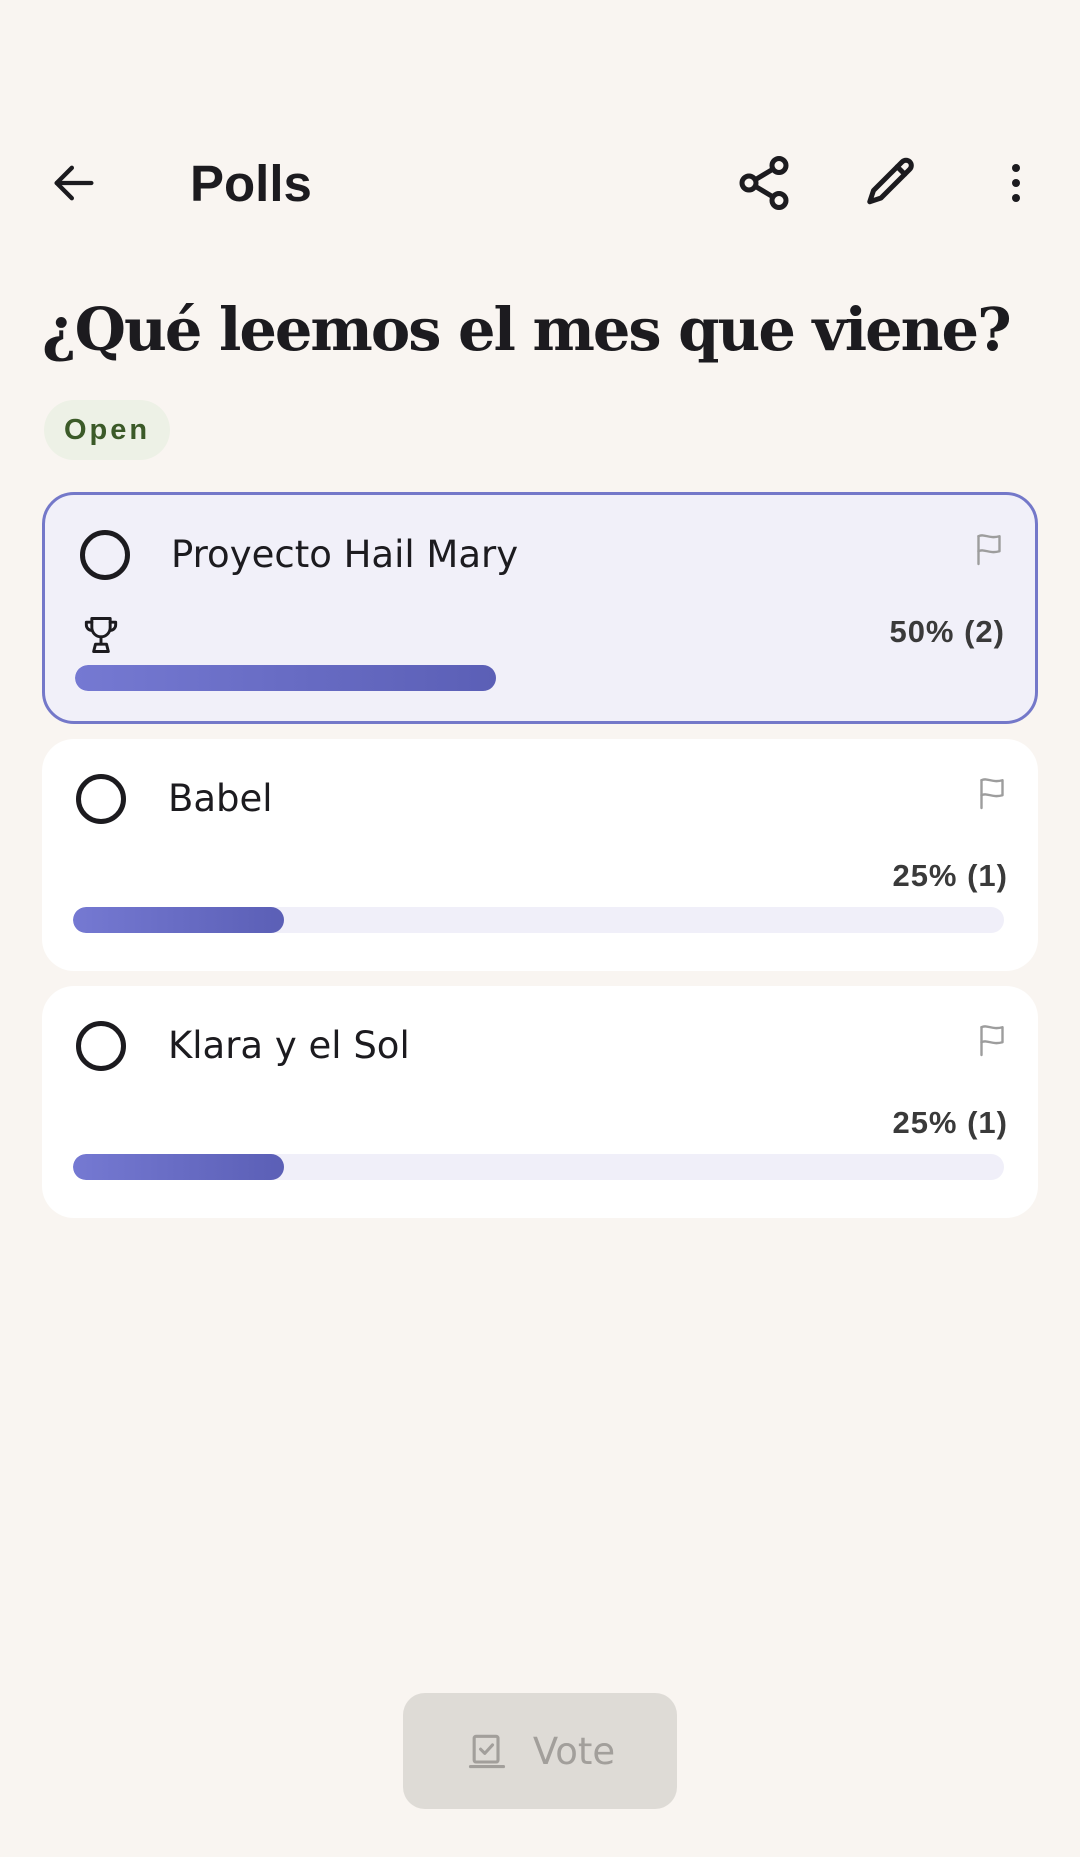  I want to click on share-button, so click(764, 183).